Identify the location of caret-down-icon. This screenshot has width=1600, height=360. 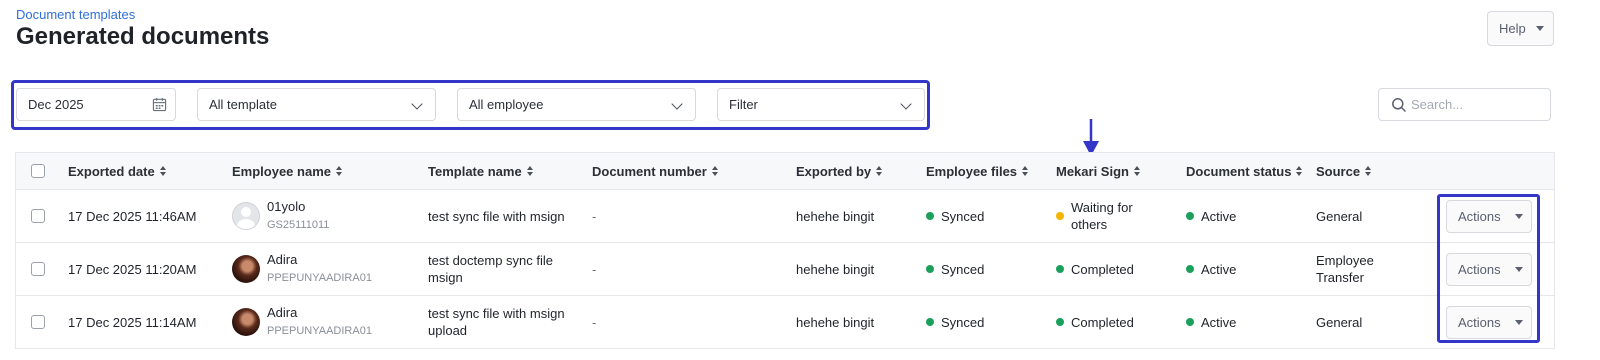
(1539, 28).